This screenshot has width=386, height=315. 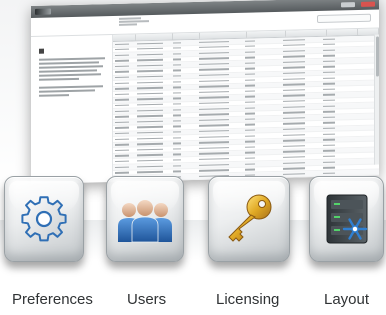 I want to click on preferences-tile-button, so click(x=44, y=219).